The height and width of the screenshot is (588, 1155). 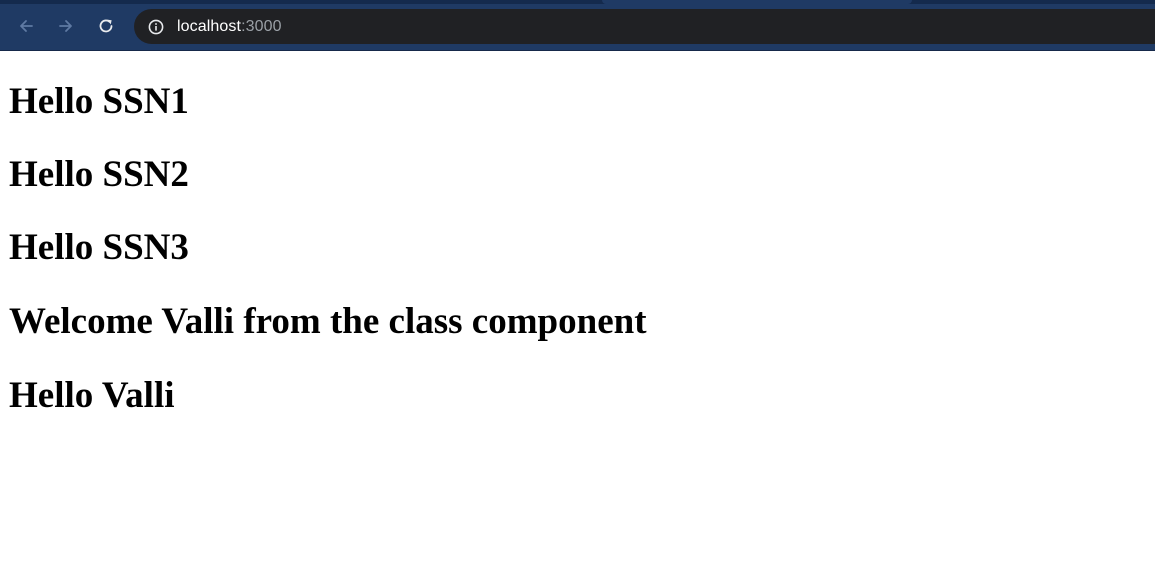 I want to click on heading-hello-ssn2: Hello SSN2, so click(x=99, y=174).